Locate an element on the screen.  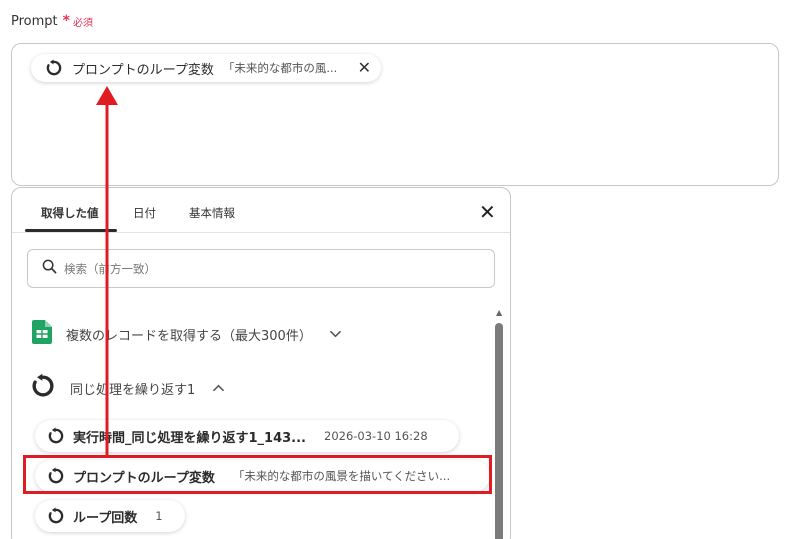
chip-label: プロンプトのループ変数 is located at coordinates (143, 70).